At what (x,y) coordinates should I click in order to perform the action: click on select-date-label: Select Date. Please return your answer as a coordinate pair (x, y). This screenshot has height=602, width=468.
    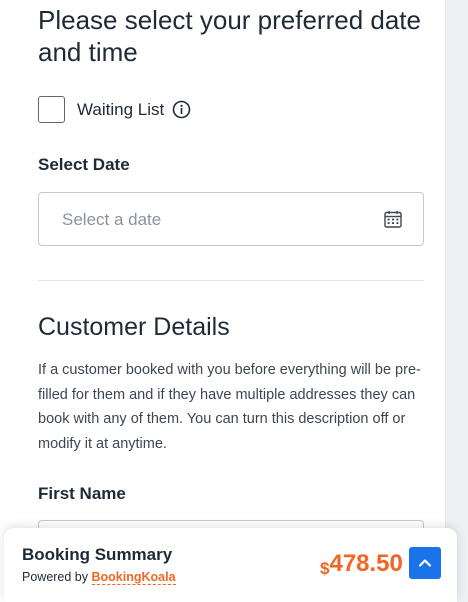
    Looking at the image, I should click on (84, 164).